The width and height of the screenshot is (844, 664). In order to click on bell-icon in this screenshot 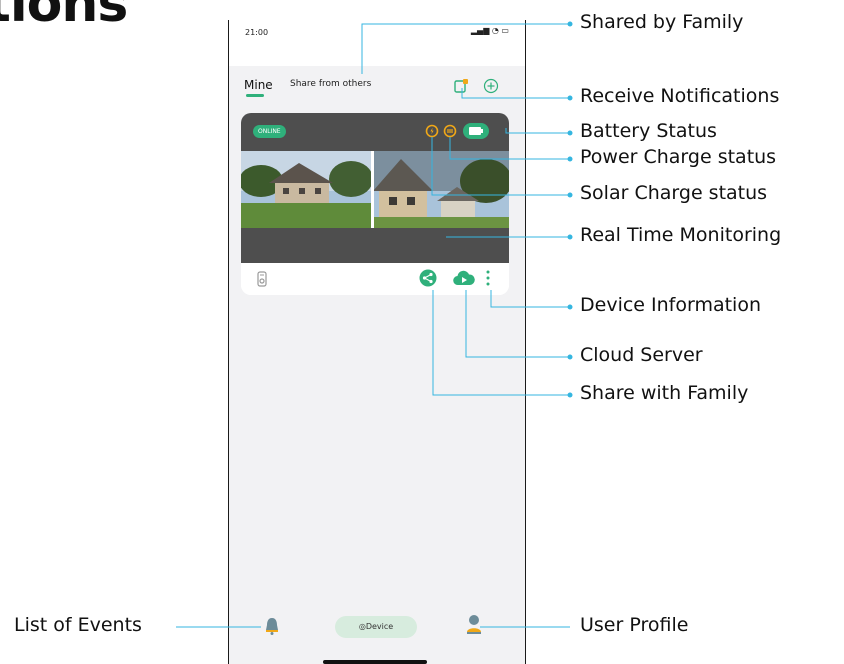, I will do `click(272, 626)`.